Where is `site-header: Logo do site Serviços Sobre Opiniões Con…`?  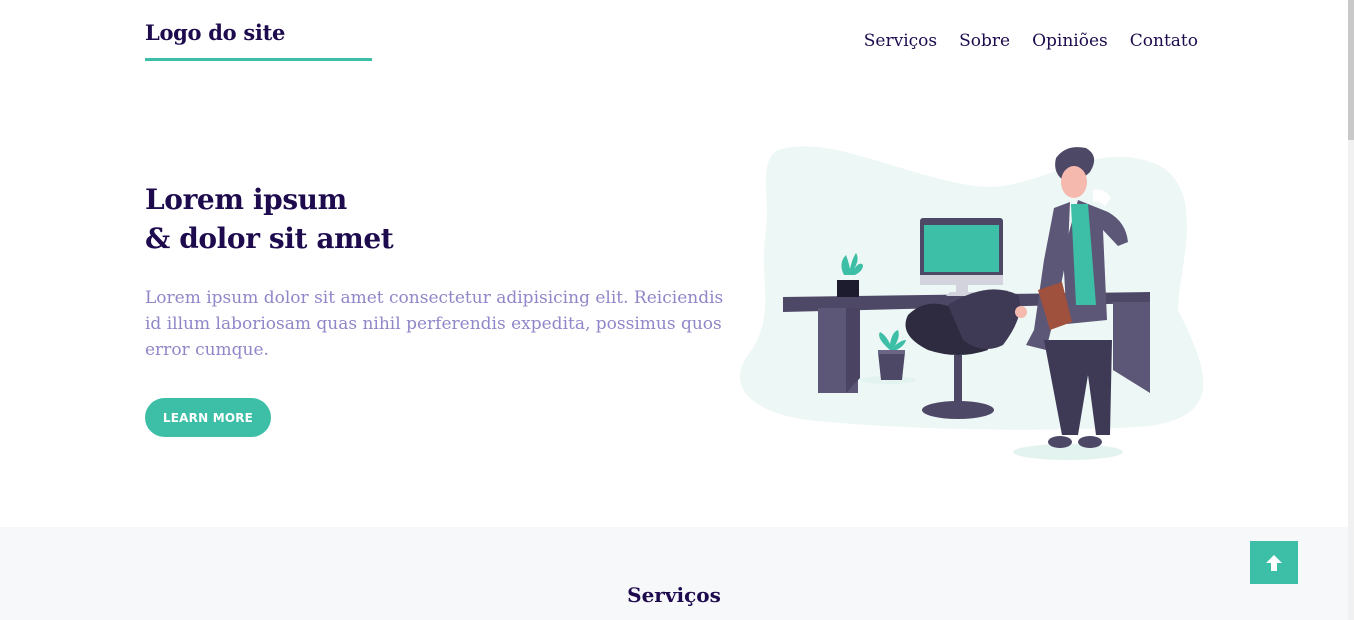 site-header: Logo do site Serviços Sobre Opiniões Con… is located at coordinates (671, 42).